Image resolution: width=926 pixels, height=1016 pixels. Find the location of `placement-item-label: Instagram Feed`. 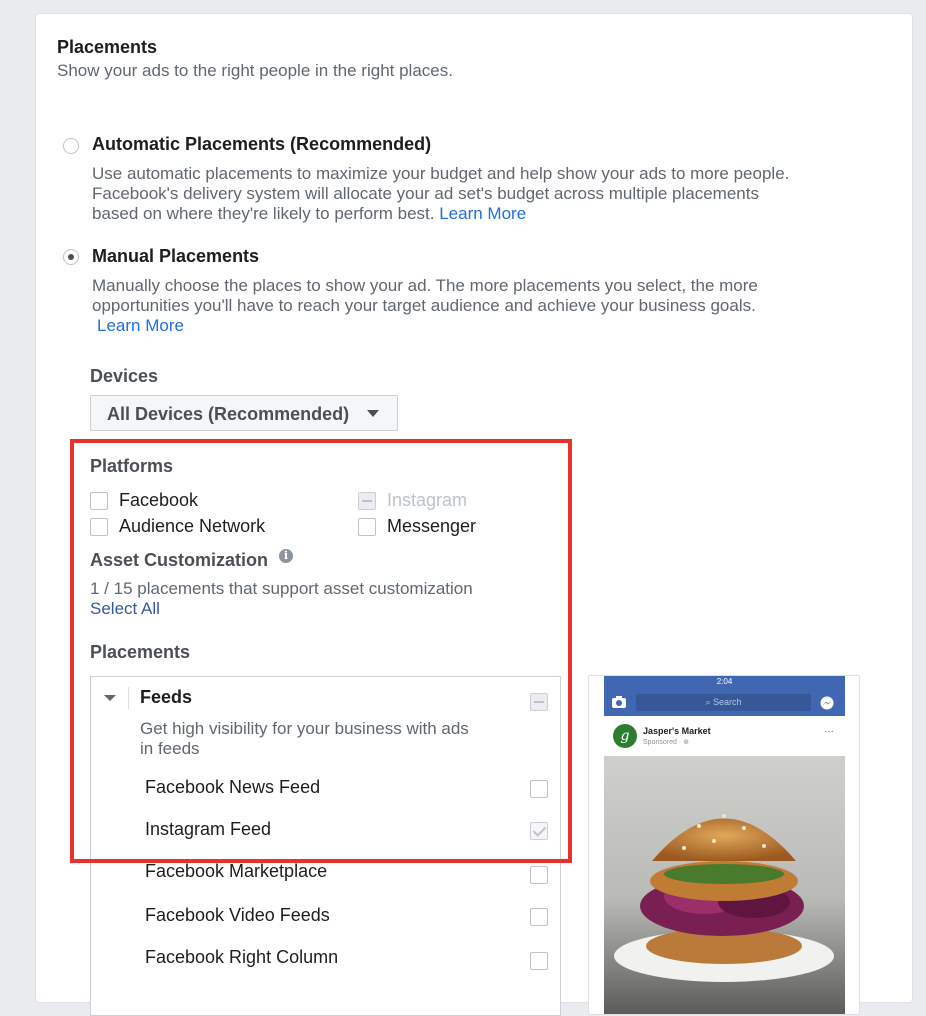

placement-item-label: Instagram Feed is located at coordinates (208, 829).